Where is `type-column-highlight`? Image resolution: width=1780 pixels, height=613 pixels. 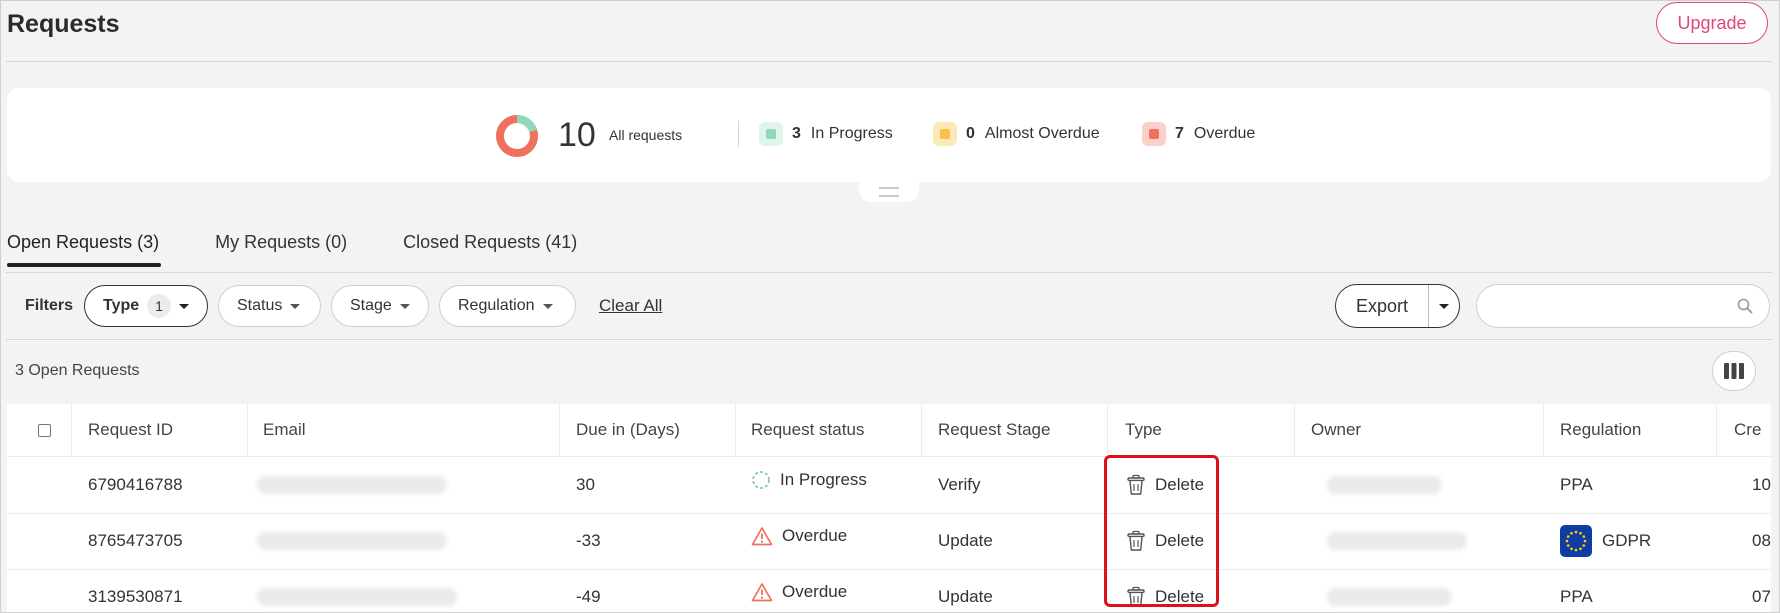
type-column-highlight is located at coordinates (1161, 531).